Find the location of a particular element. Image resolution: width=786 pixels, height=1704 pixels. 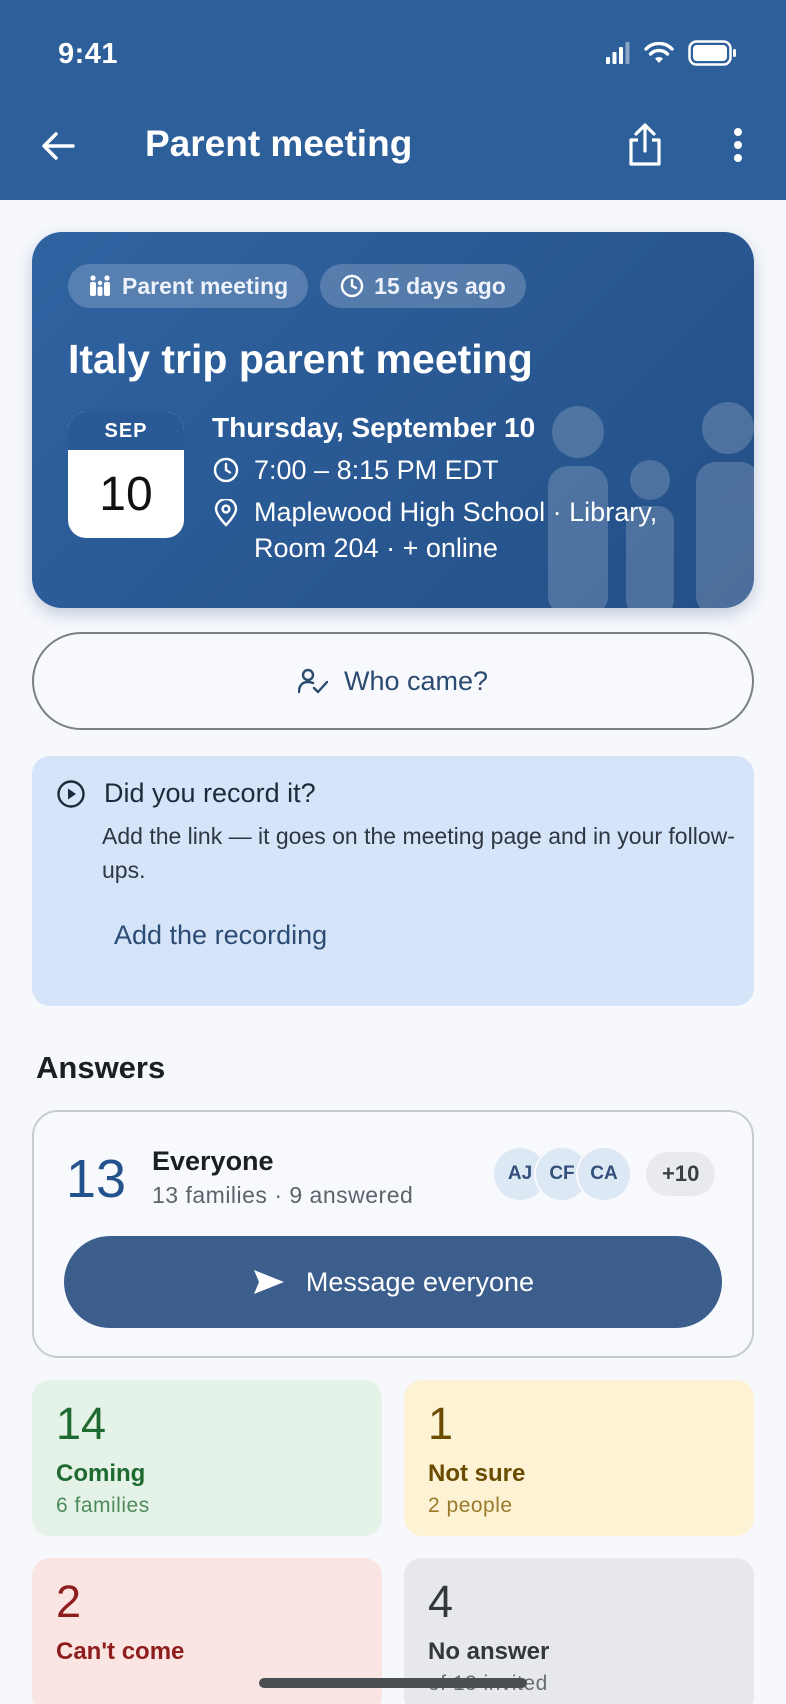

answers-heading: Answers is located at coordinates (101, 1067).